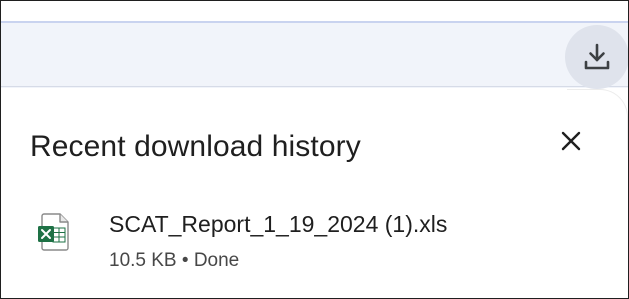  Describe the element at coordinates (54, 232) in the screenshot. I see `excel-file-icon` at that location.